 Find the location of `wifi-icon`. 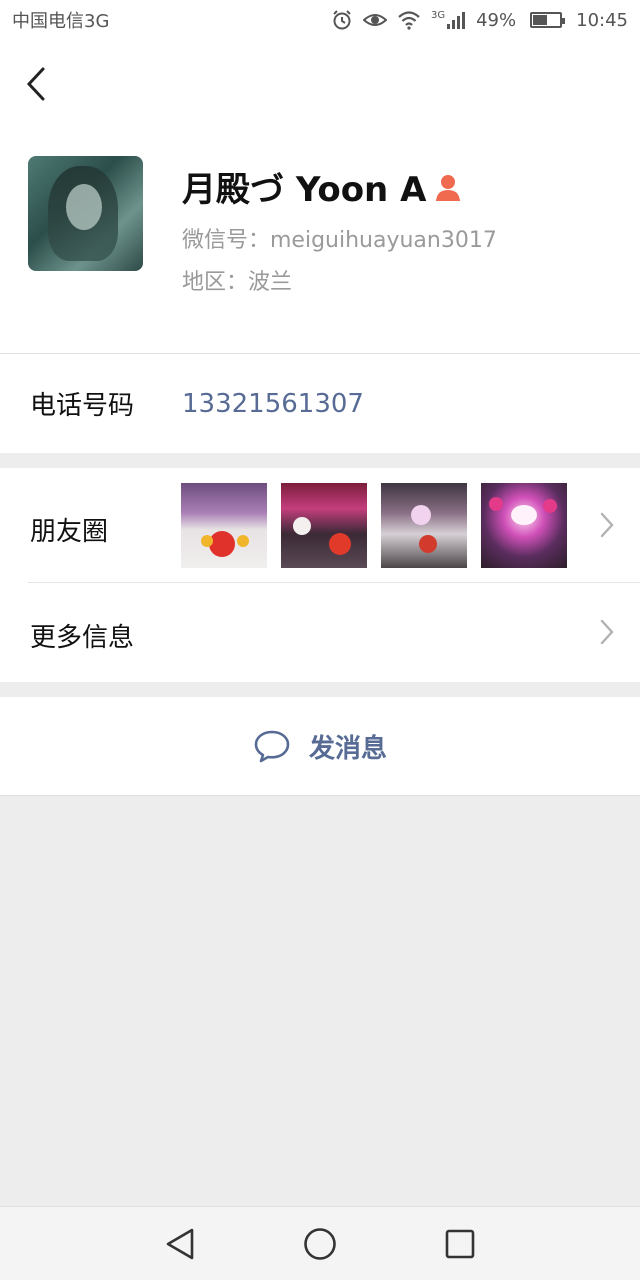

wifi-icon is located at coordinates (409, 20).